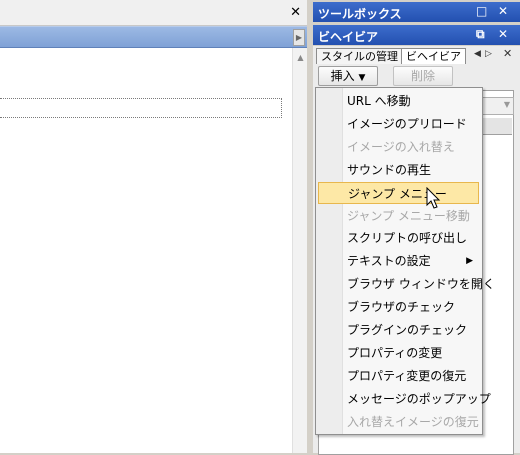 This screenshot has height=455, width=520. I want to click on menu-item: ジャンプ メニュー, so click(398, 192).